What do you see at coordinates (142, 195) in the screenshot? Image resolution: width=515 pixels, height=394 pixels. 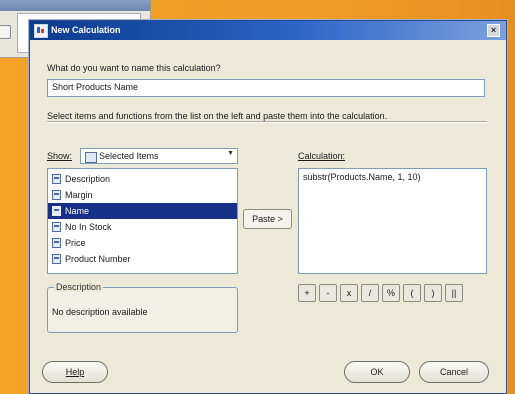 I see `list-item: Margin` at bounding box center [142, 195].